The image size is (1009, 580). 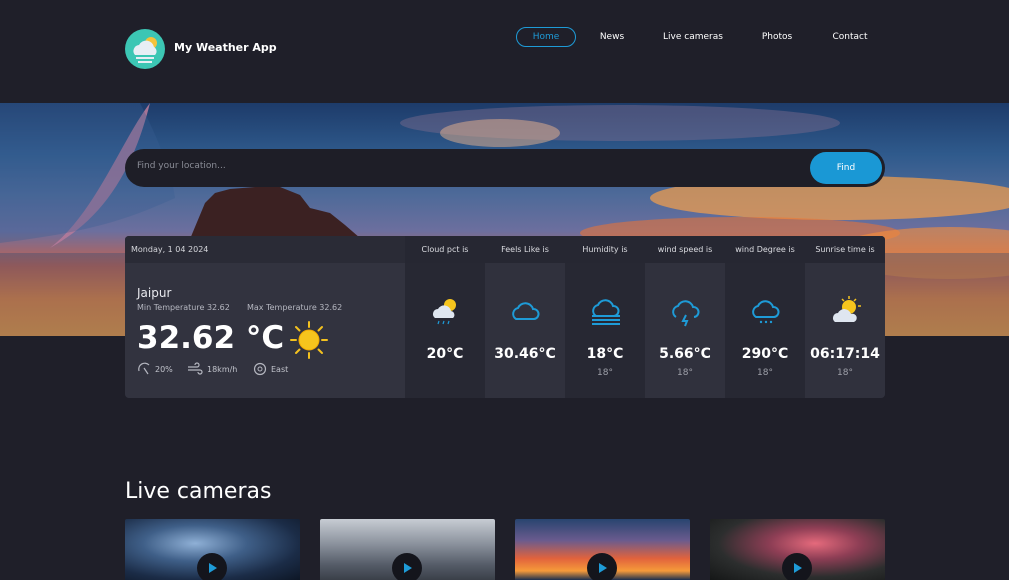 I want to click on sunrise-value: 06:17:14, so click(x=845, y=354).